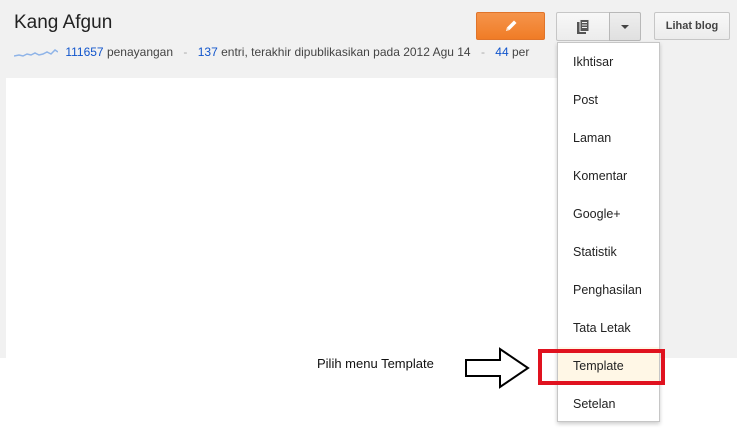 This screenshot has height=429, width=737. I want to click on third-count: 44, so click(501, 52).